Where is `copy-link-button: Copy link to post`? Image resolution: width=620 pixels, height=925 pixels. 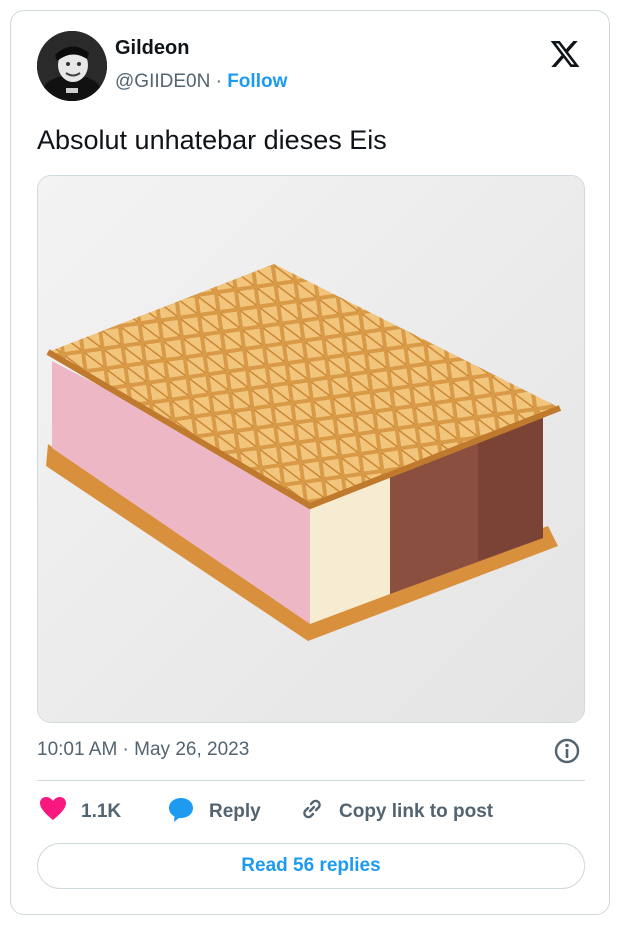 copy-link-button: Copy link to post is located at coordinates (396, 812).